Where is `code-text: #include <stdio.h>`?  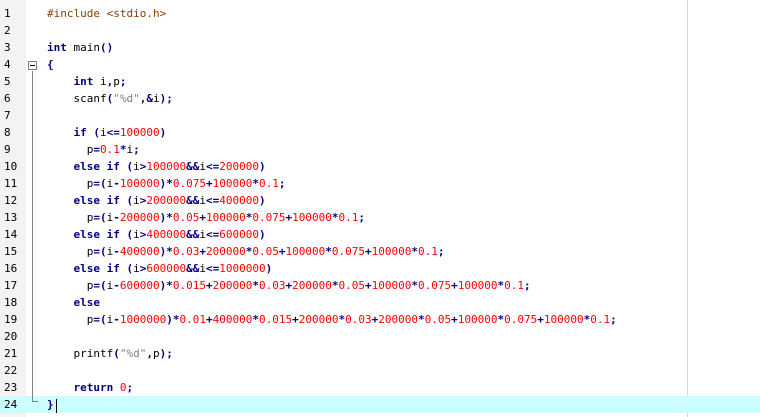 code-text: #include <stdio.h> is located at coordinates (106, 13).